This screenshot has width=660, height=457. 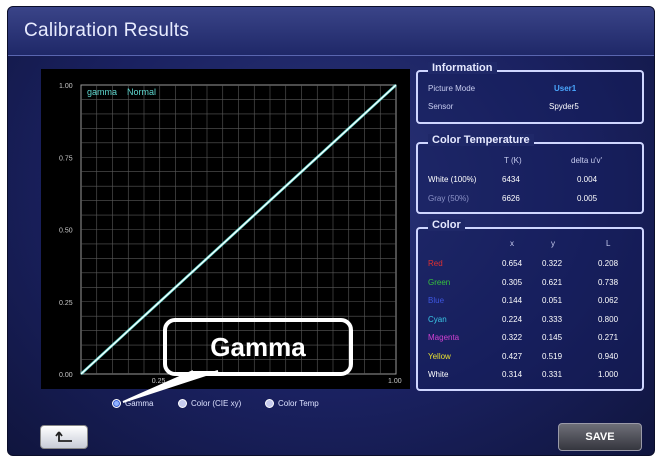 I want to click on color-row-y: 0.145, so click(x=552, y=337).